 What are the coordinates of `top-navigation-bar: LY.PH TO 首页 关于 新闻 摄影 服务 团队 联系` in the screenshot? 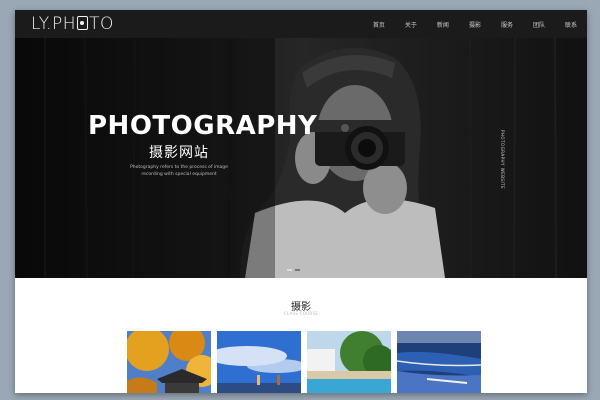 It's located at (301, 24).